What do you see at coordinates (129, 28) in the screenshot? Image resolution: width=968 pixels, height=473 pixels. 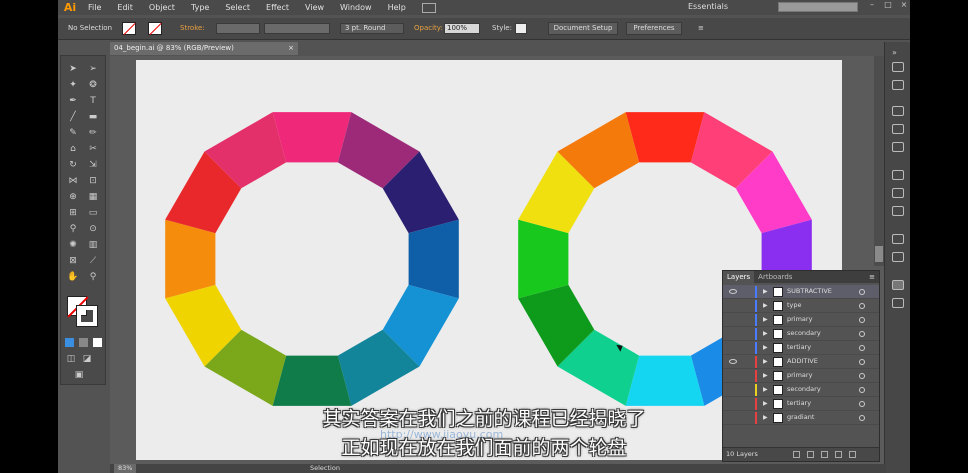 I see `fill-swatch` at bounding box center [129, 28].